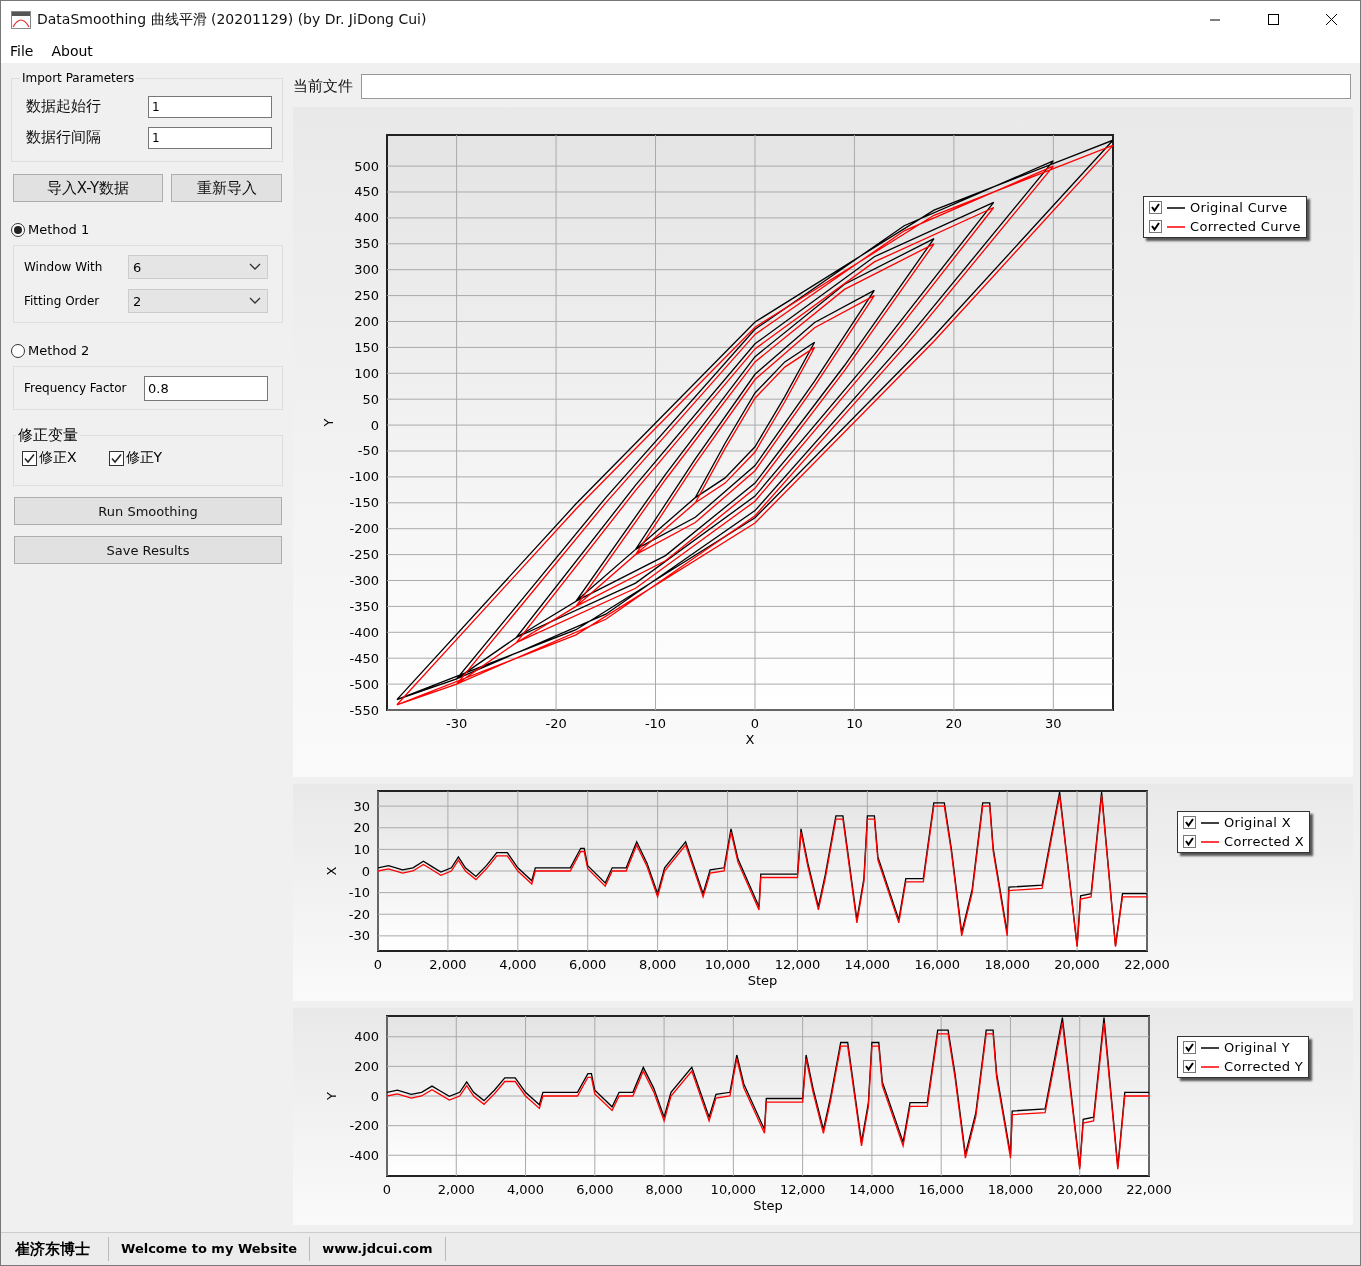 Image resolution: width=1361 pixels, height=1266 pixels. What do you see at coordinates (366, 373) in the screenshot?
I see `tick-label: 100` at bounding box center [366, 373].